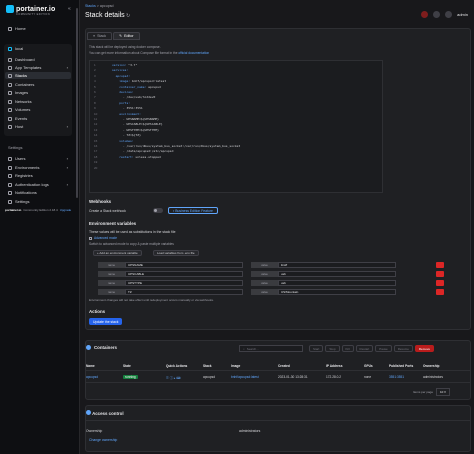 The height and width of the screenshot is (454, 474). What do you see at coordinates (347, 348) in the screenshot?
I see `kill-container-button: Kill` at bounding box center [347, 348].